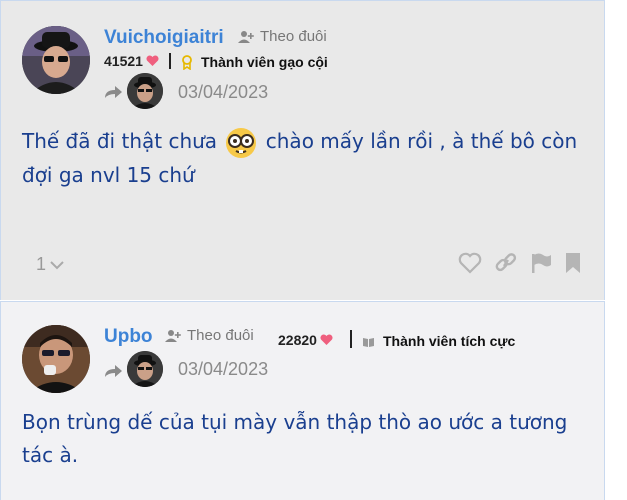 The image size is (627, 500). Describe the element at coordinates (123, 141) in the screenshot. I see `content-text-1: Thế đã đi thật chưa` at that location.